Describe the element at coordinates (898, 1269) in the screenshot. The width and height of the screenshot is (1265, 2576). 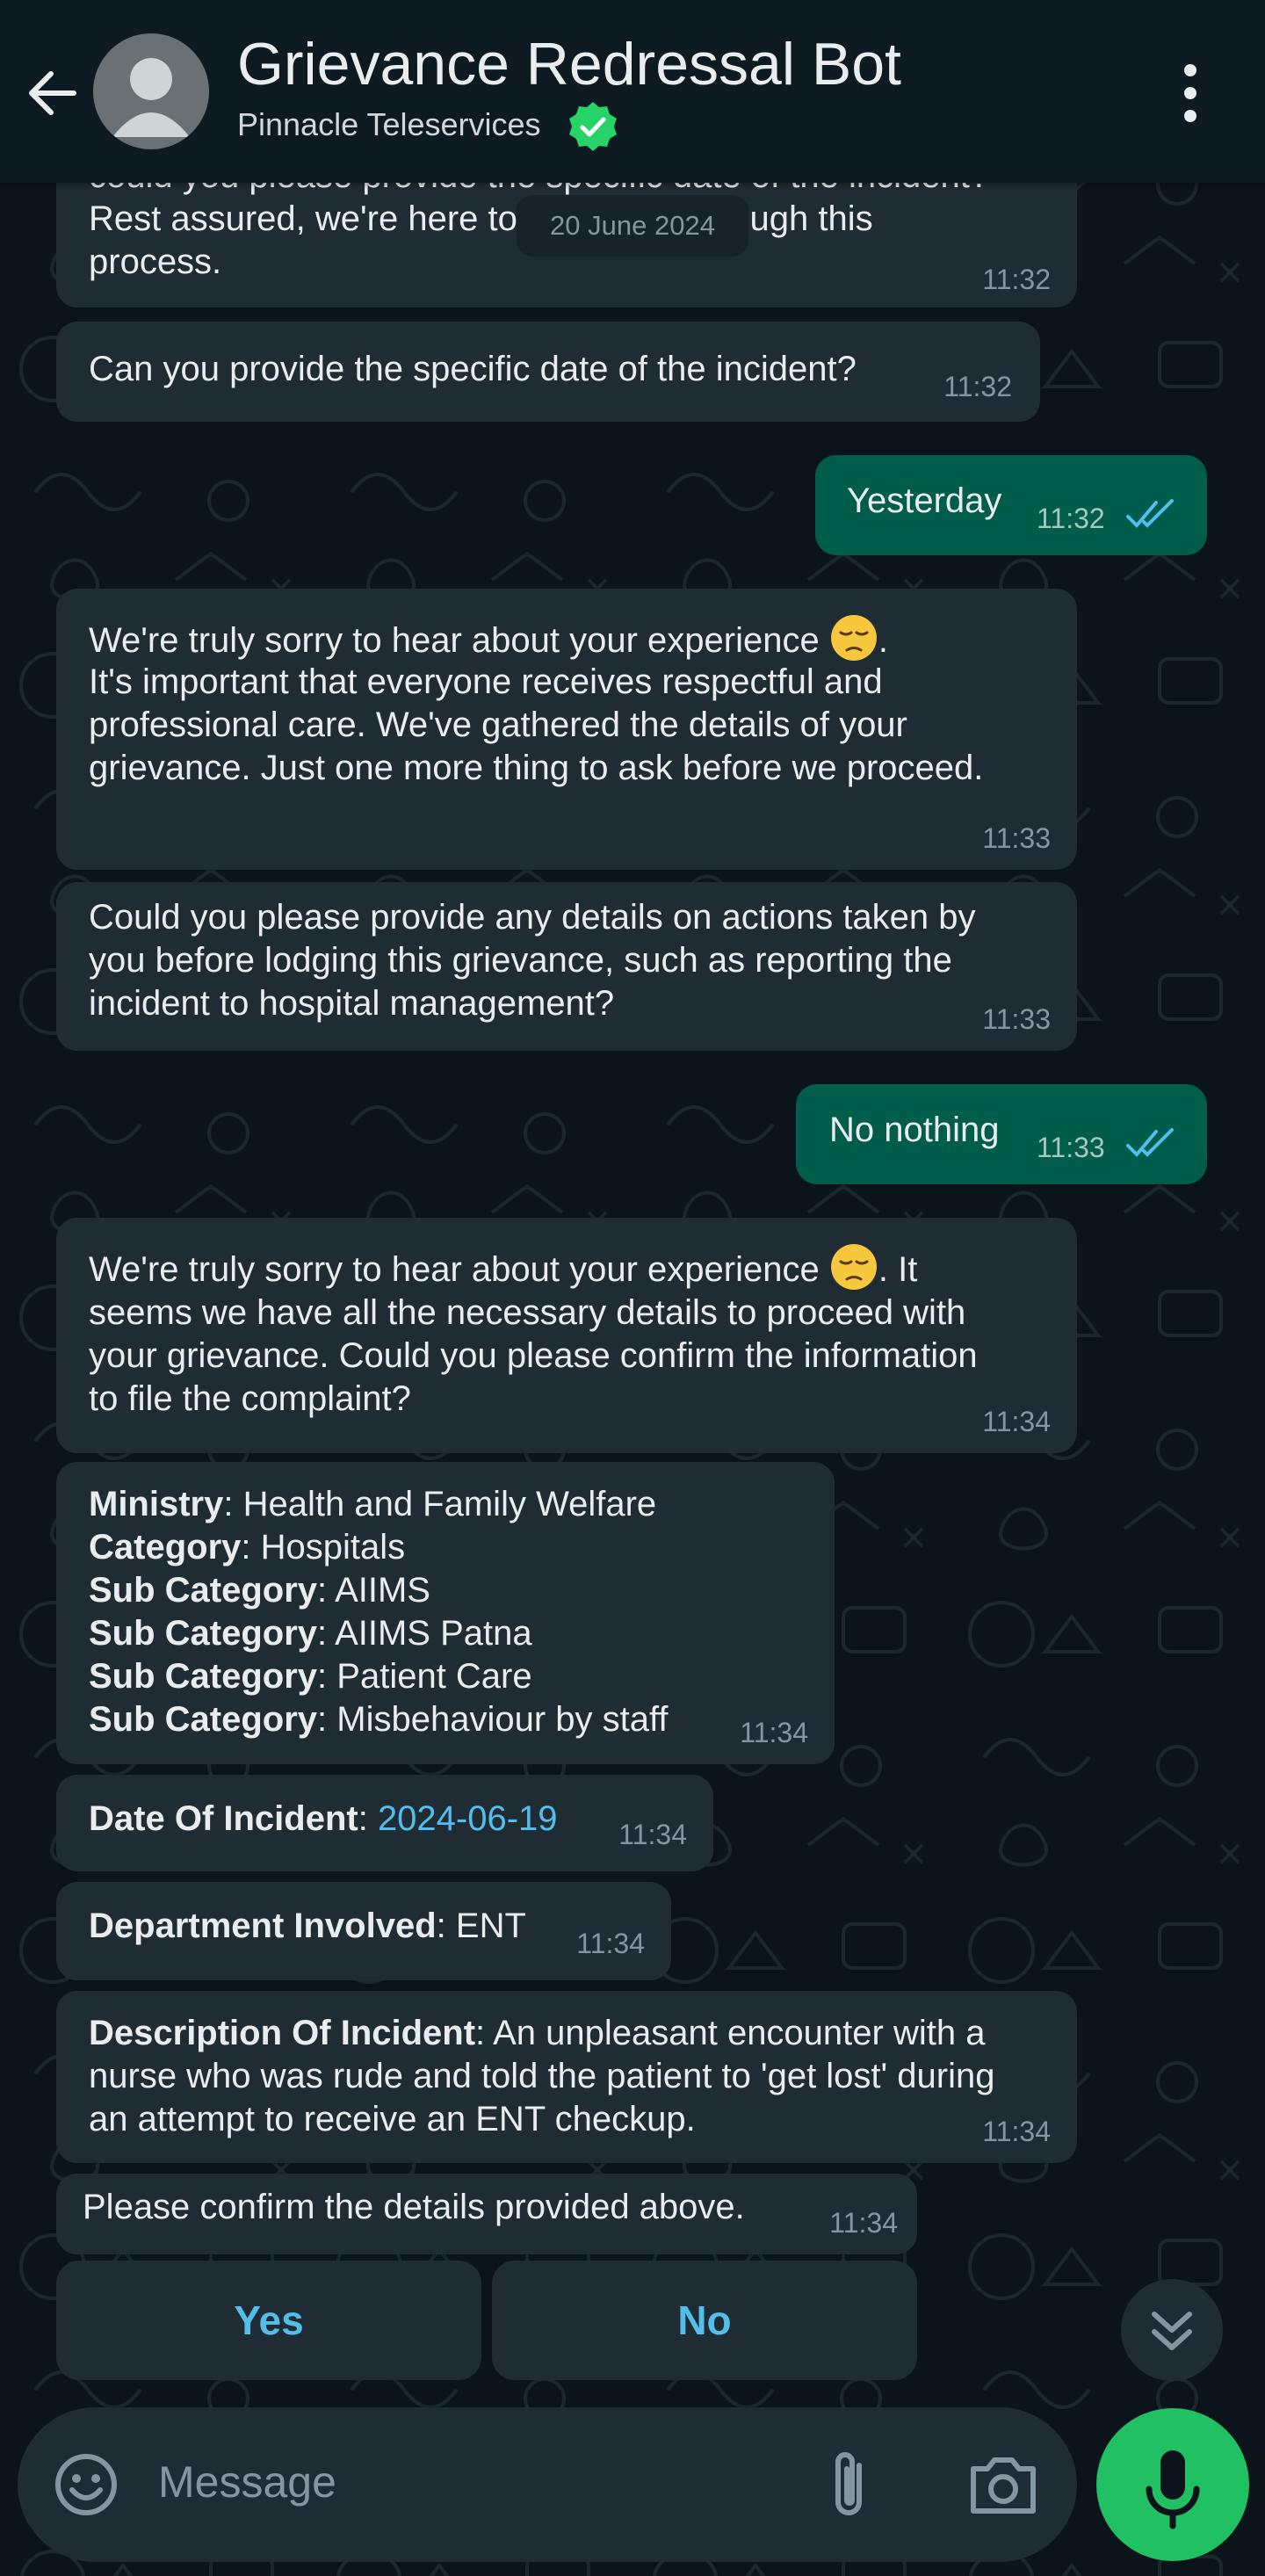
I see `message-line-end: . It` at that location.